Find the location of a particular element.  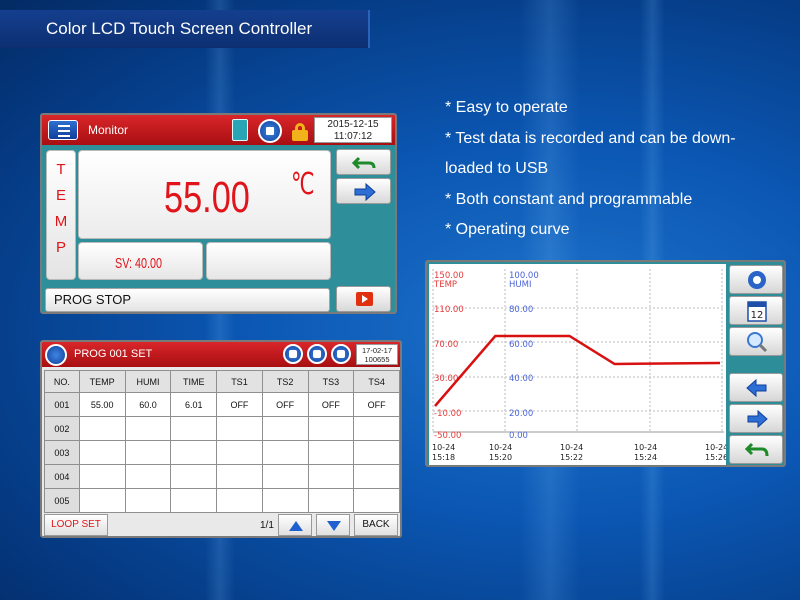

title-bar: Color LCD Touch Screen Controller is located at coordinates (185, 29).